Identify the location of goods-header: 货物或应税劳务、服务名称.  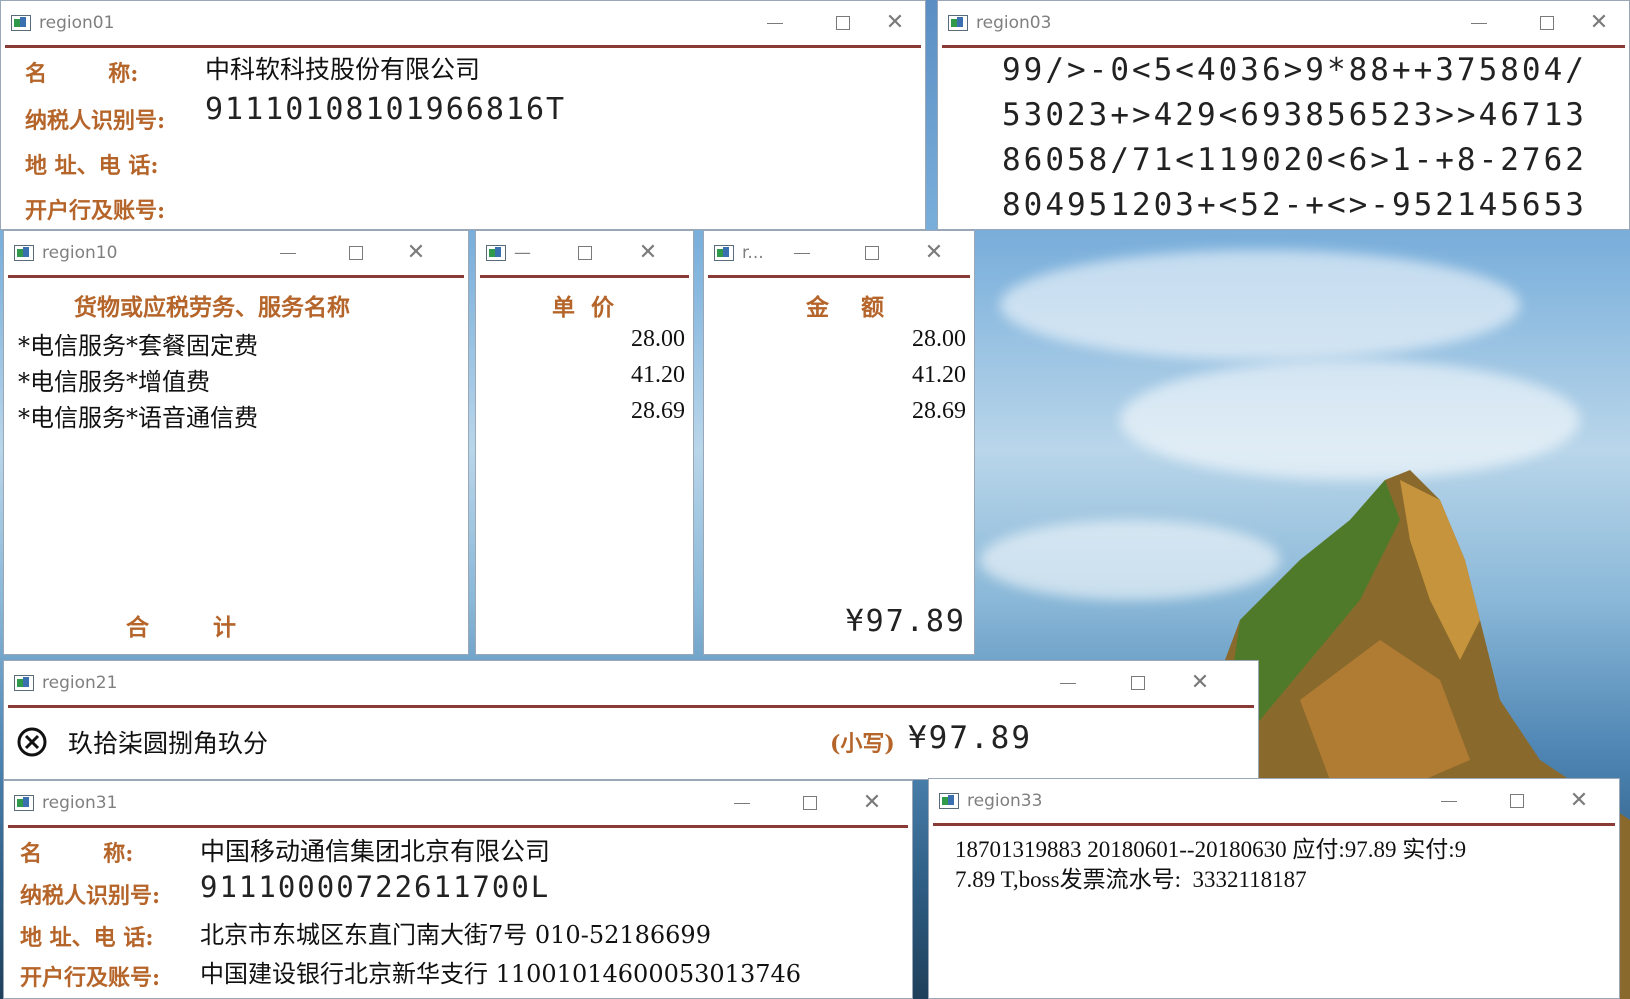
(212, 307).